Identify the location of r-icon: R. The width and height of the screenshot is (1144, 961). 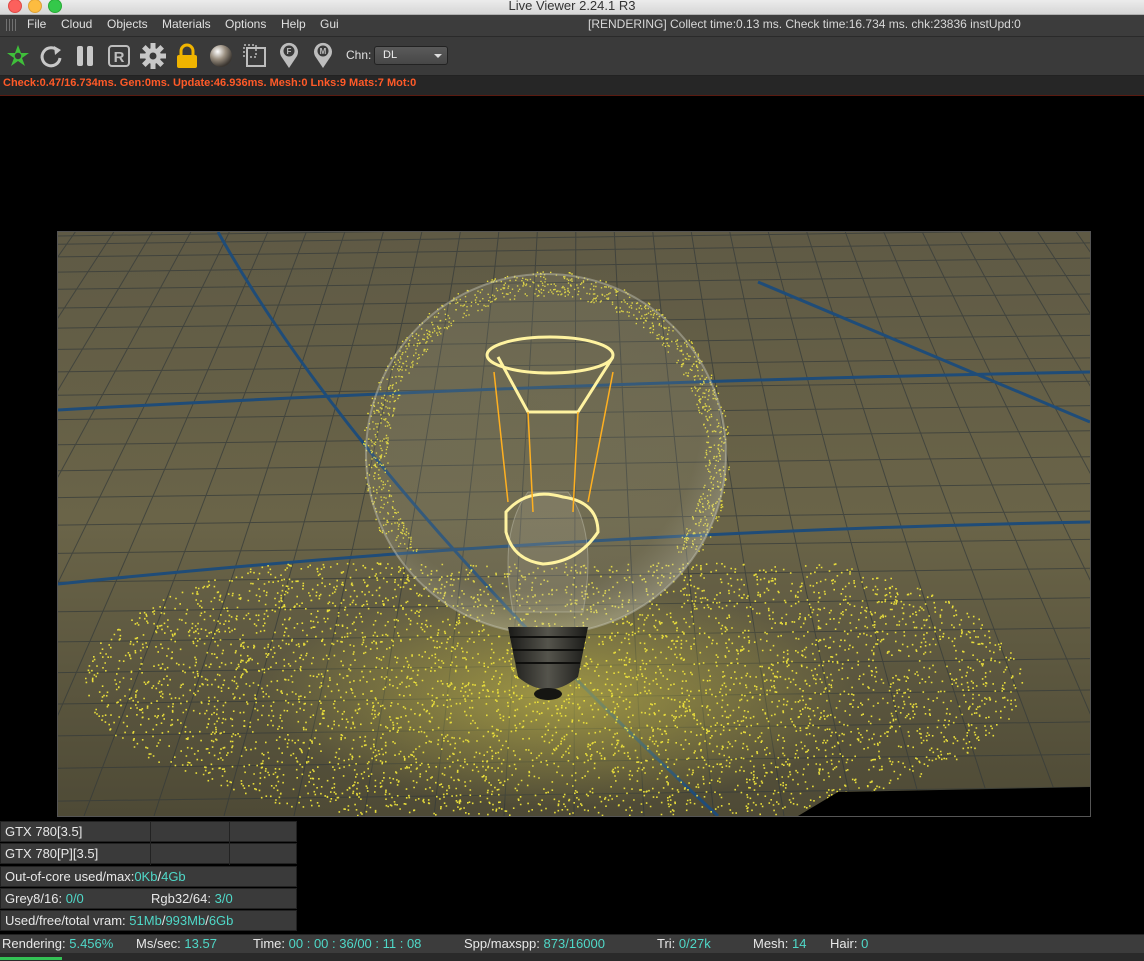
(119, 56).